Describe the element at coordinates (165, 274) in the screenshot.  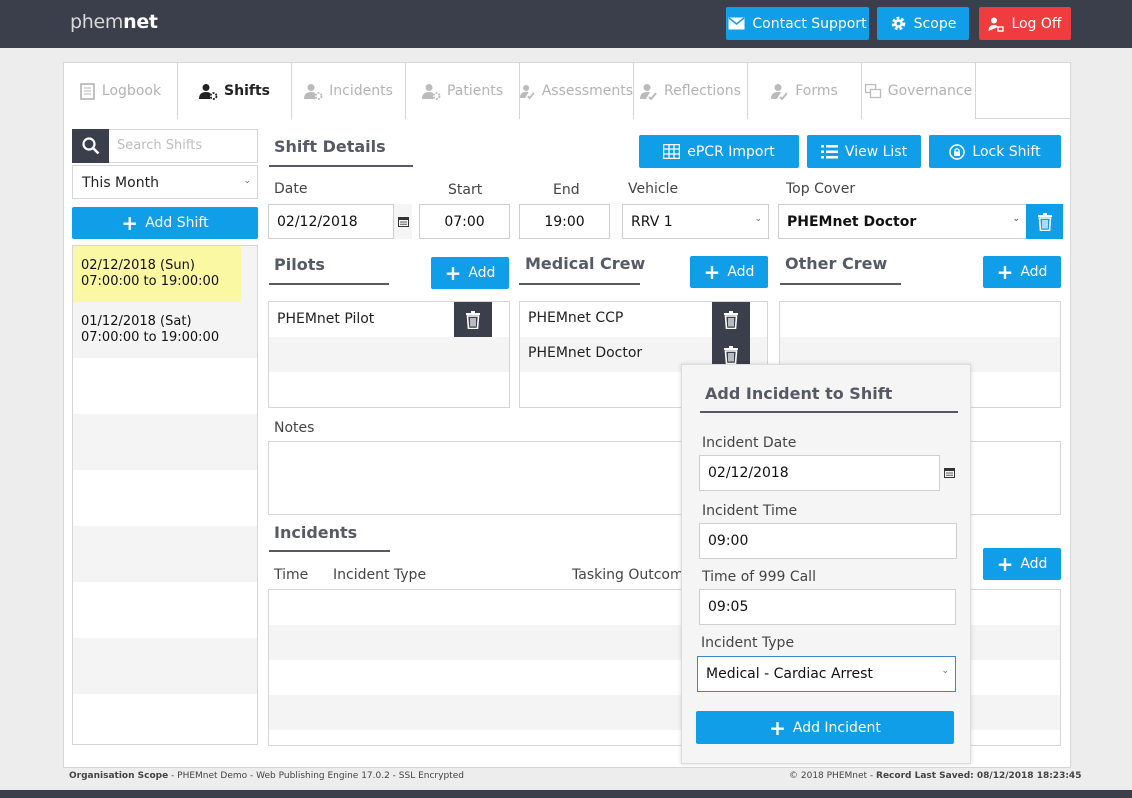
I see `shift-list-item: 02/12/2018 (Sun) 07:00:00 to 19:00:00` at that location.